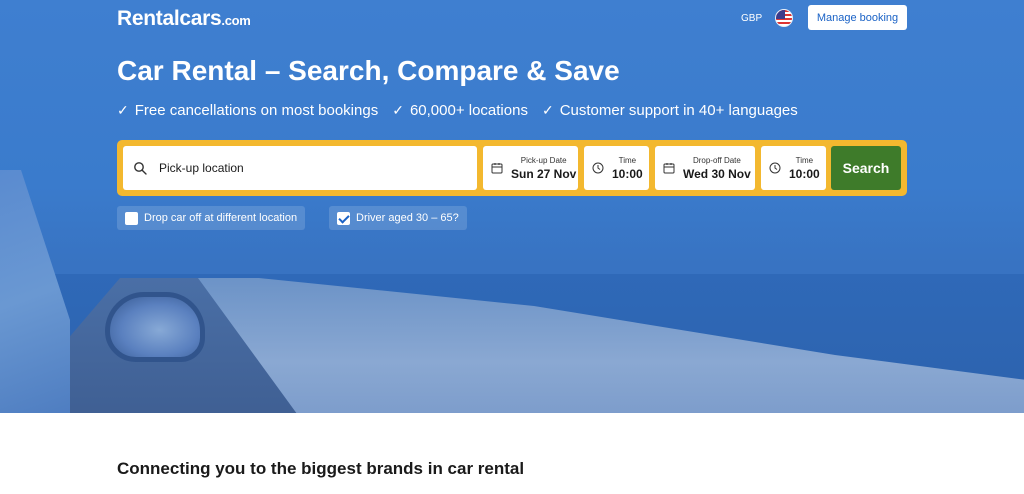 This screenshot has height=494, width=1024. I want to click on pickup-date-value: Sun 27 Nov, so click(544, 173).